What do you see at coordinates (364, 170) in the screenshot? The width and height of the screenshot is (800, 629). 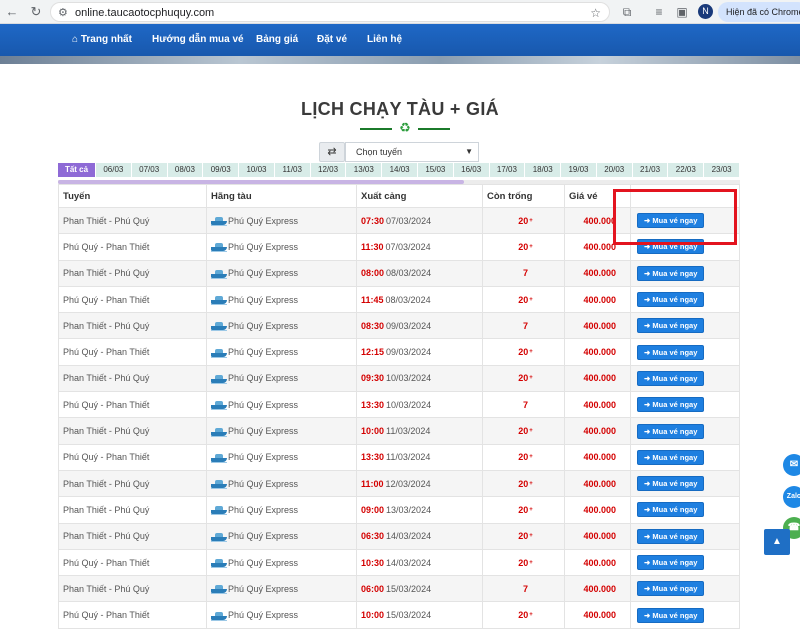 I see `date-tab: 13/03` at bounding box center [364, 170].